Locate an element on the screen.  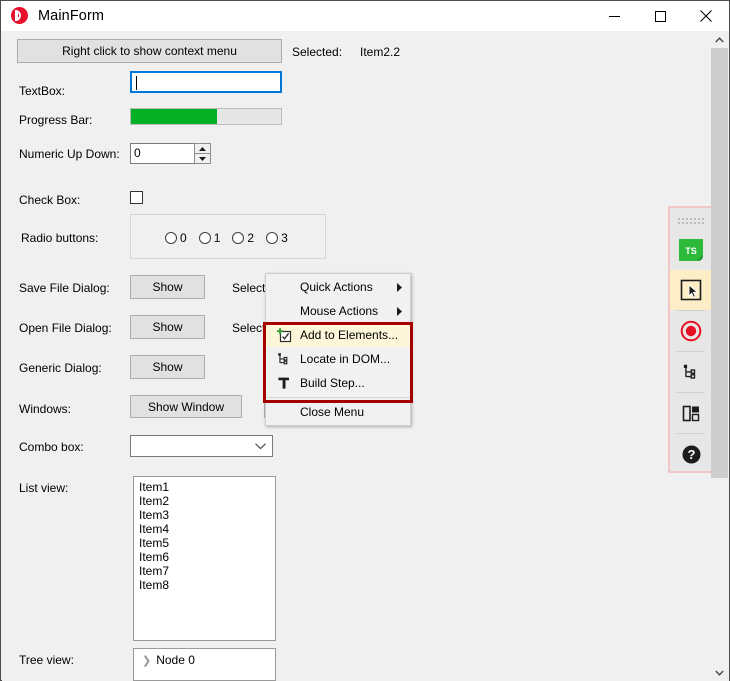
open-file-dialog-label: Open File Dialog: is located at coordinates (65, 328).